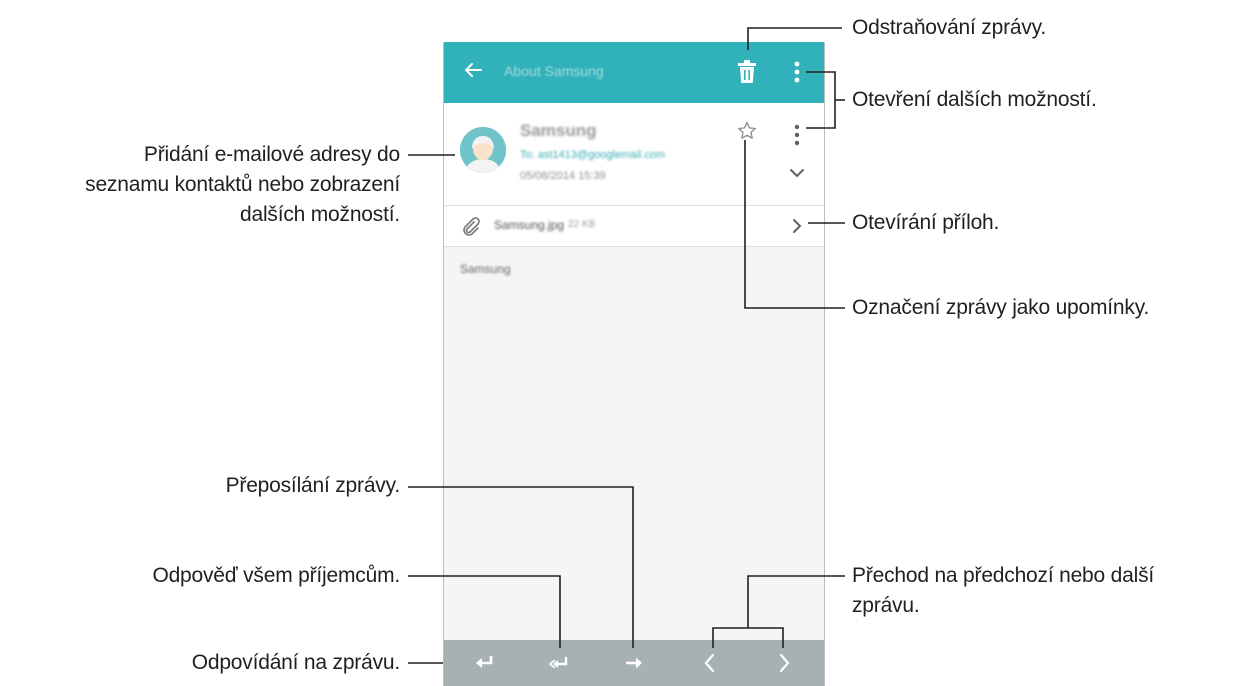  What do you see at coordinates (295, 662) in the screenshot?
I see `callout-reply: Odpovídání na zprávu.` at bounding box center [295, 662].